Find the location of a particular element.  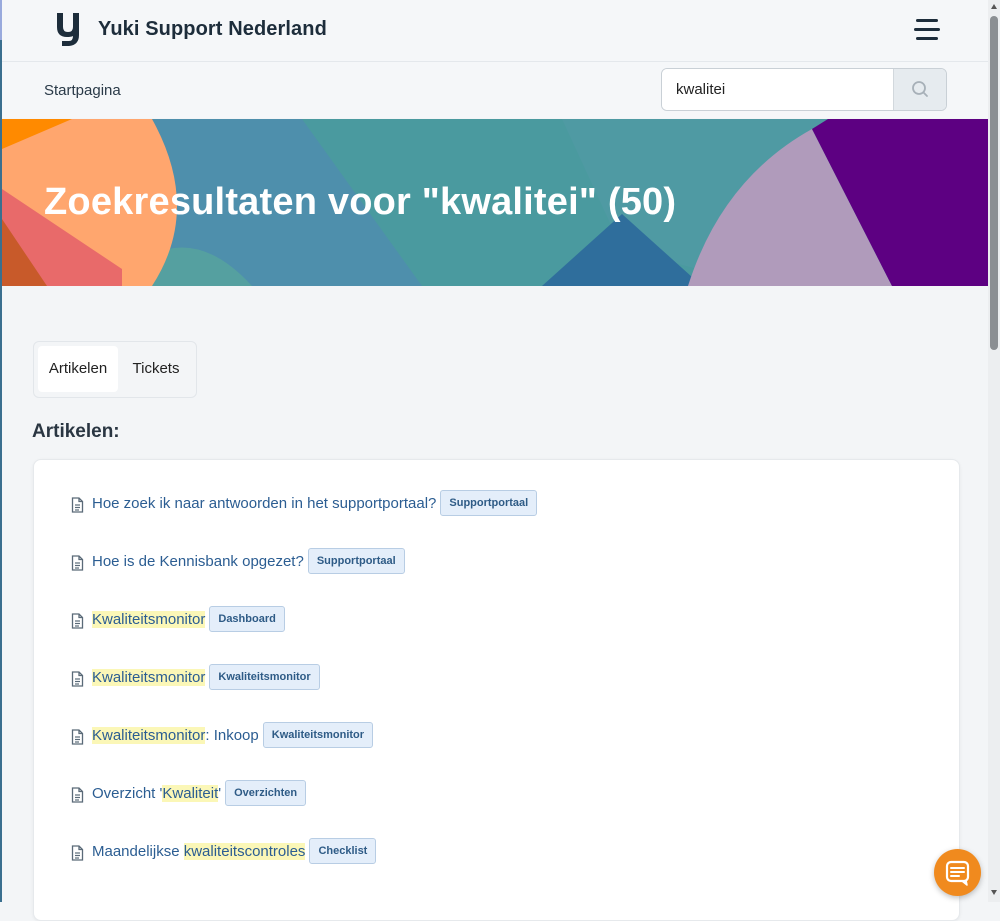

search-highlight: Kwaliteit is located at coordinates (190, 793).